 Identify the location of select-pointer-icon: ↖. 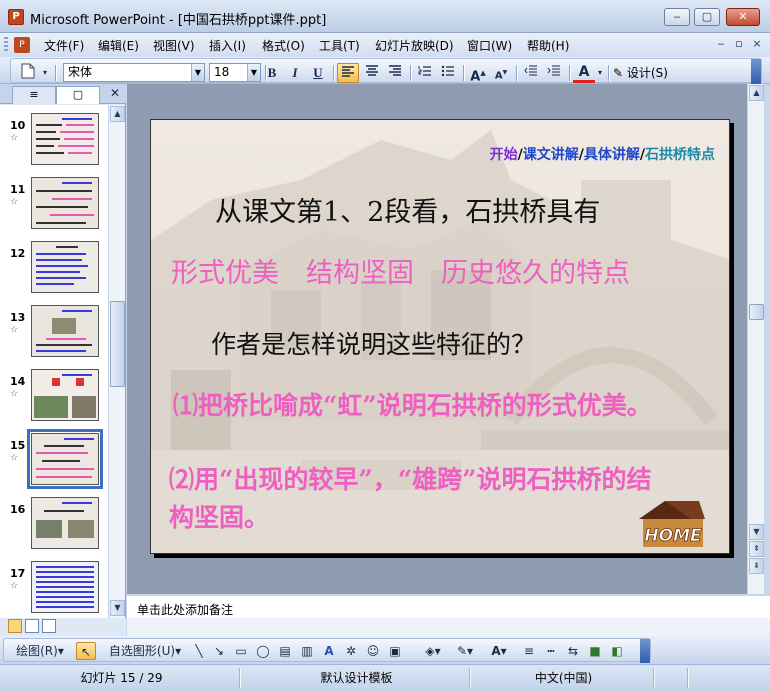
(86, 651).